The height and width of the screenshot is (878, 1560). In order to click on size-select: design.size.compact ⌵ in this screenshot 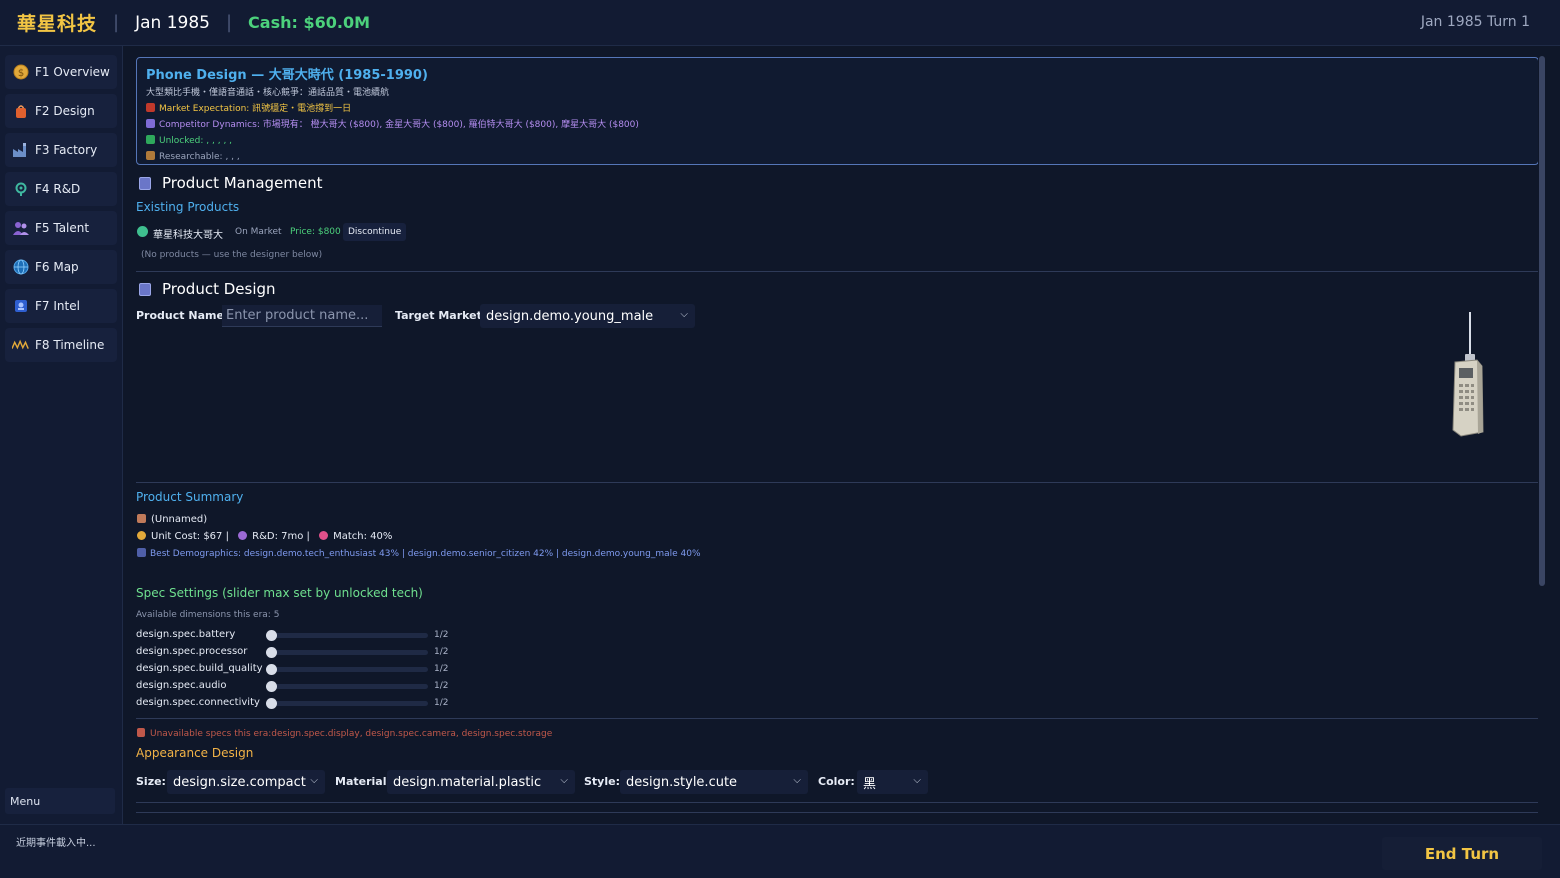, I will do `click(246, 782)`.